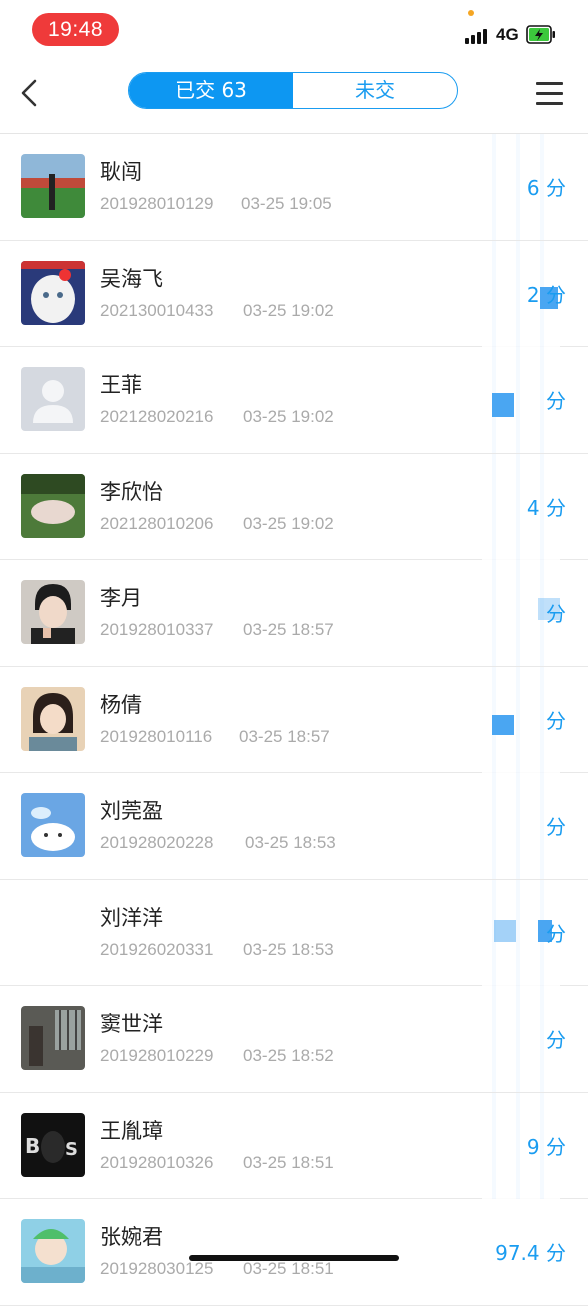  Describe the element at coordinates (131, 491) in the screenshot. I see `student-name: 李欣怡` at that location.